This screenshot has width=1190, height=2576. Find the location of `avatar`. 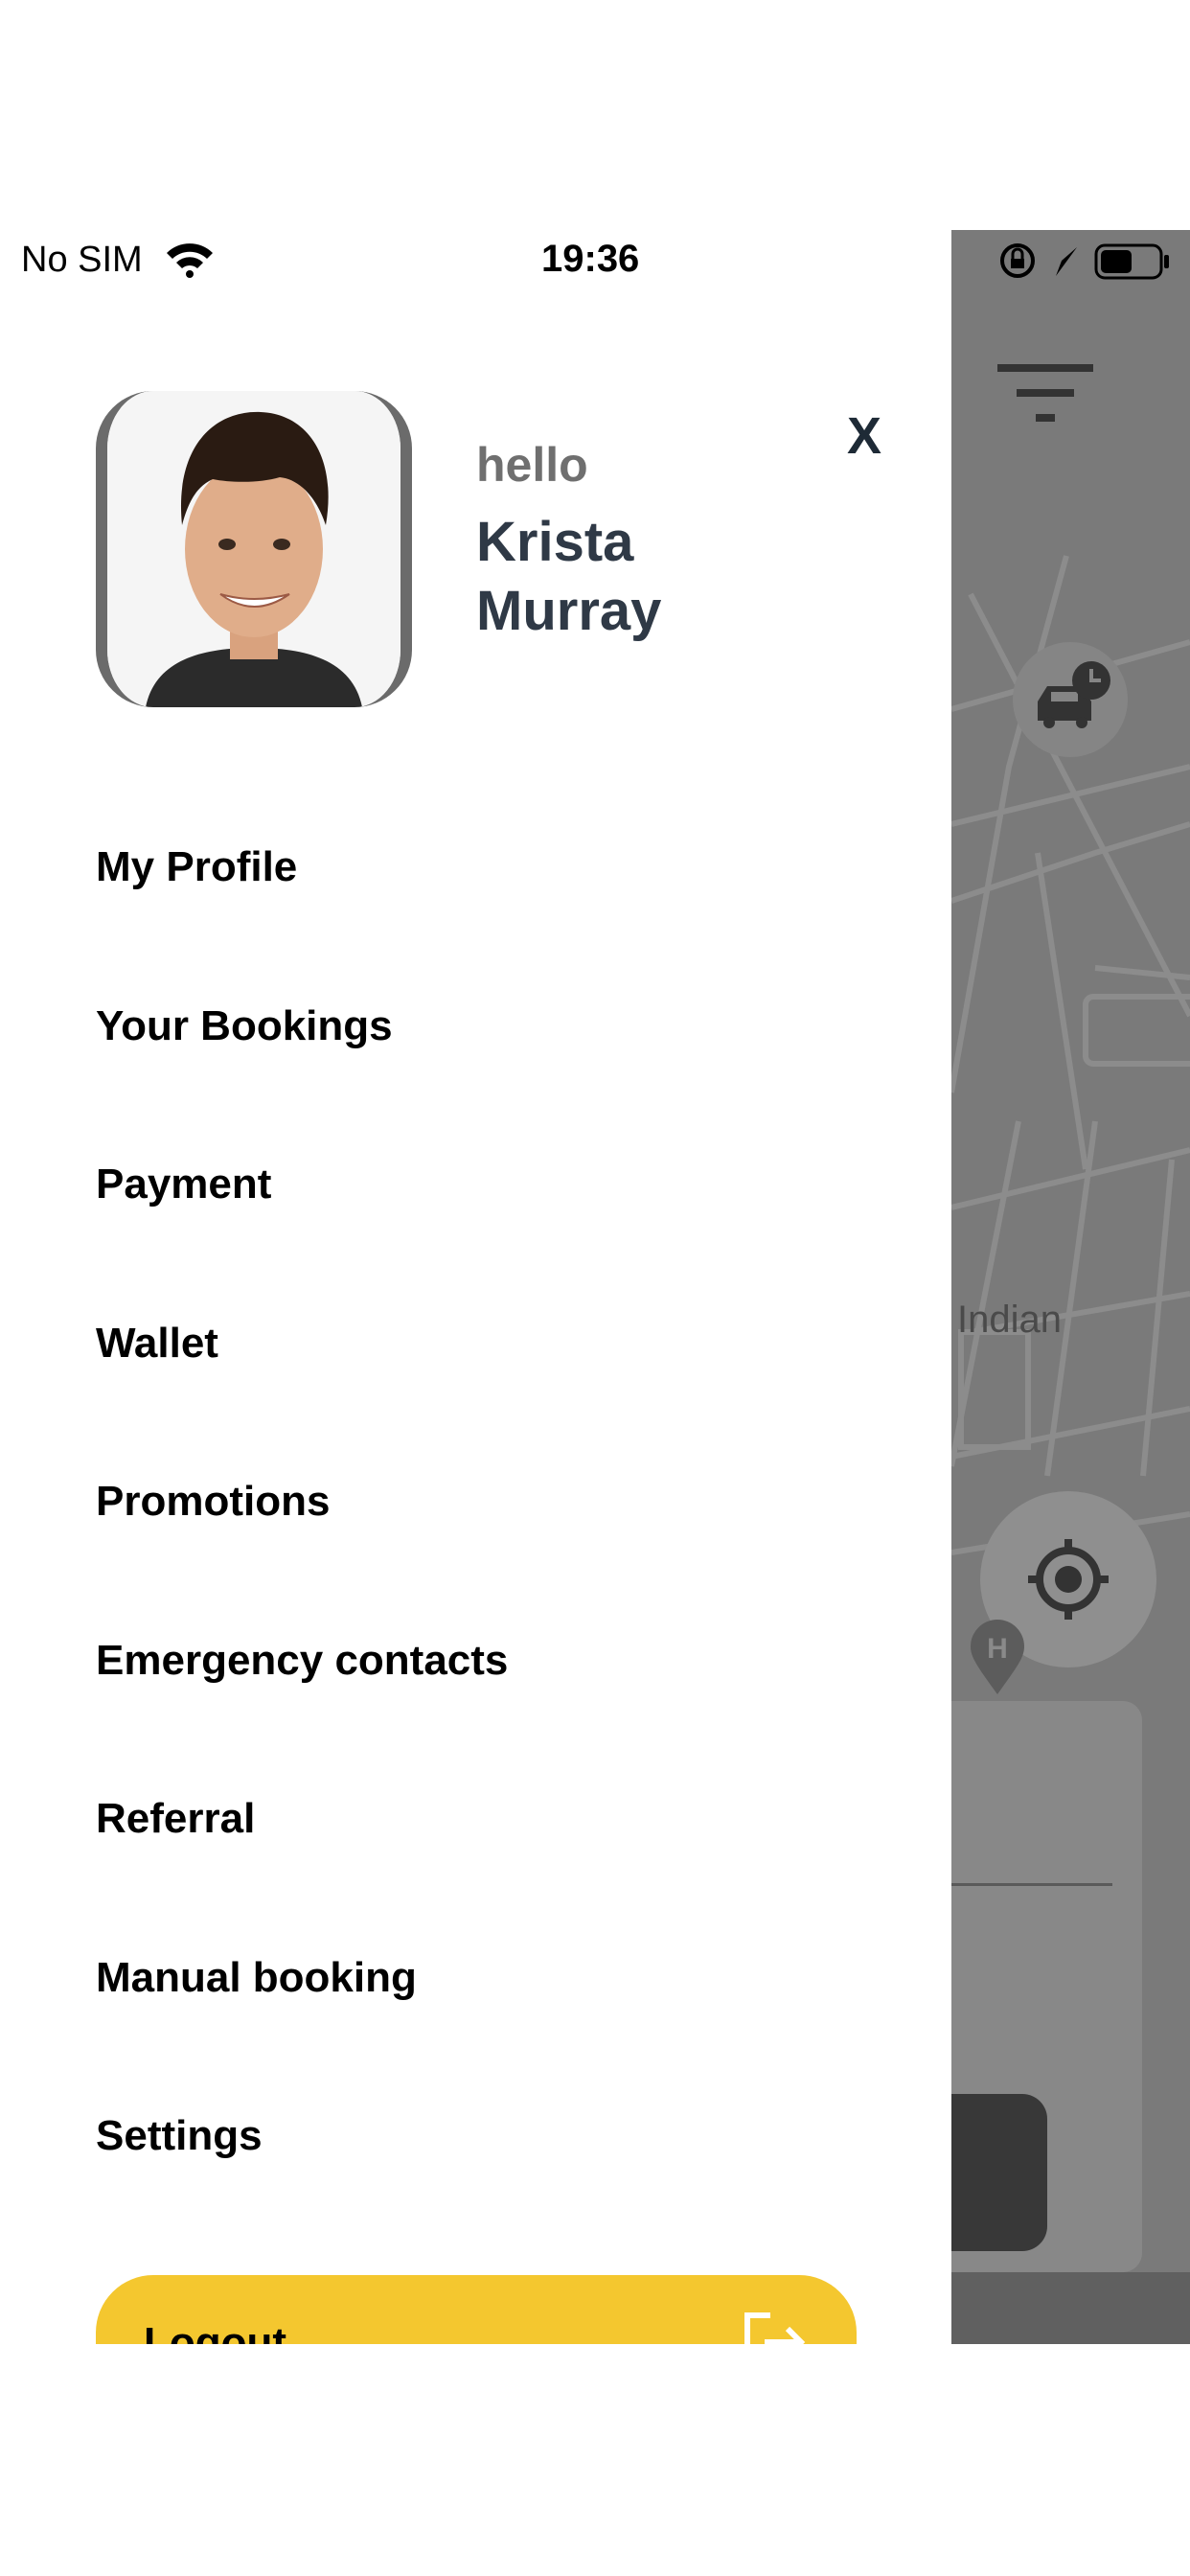

avatar is located at coordinates (254, 549).